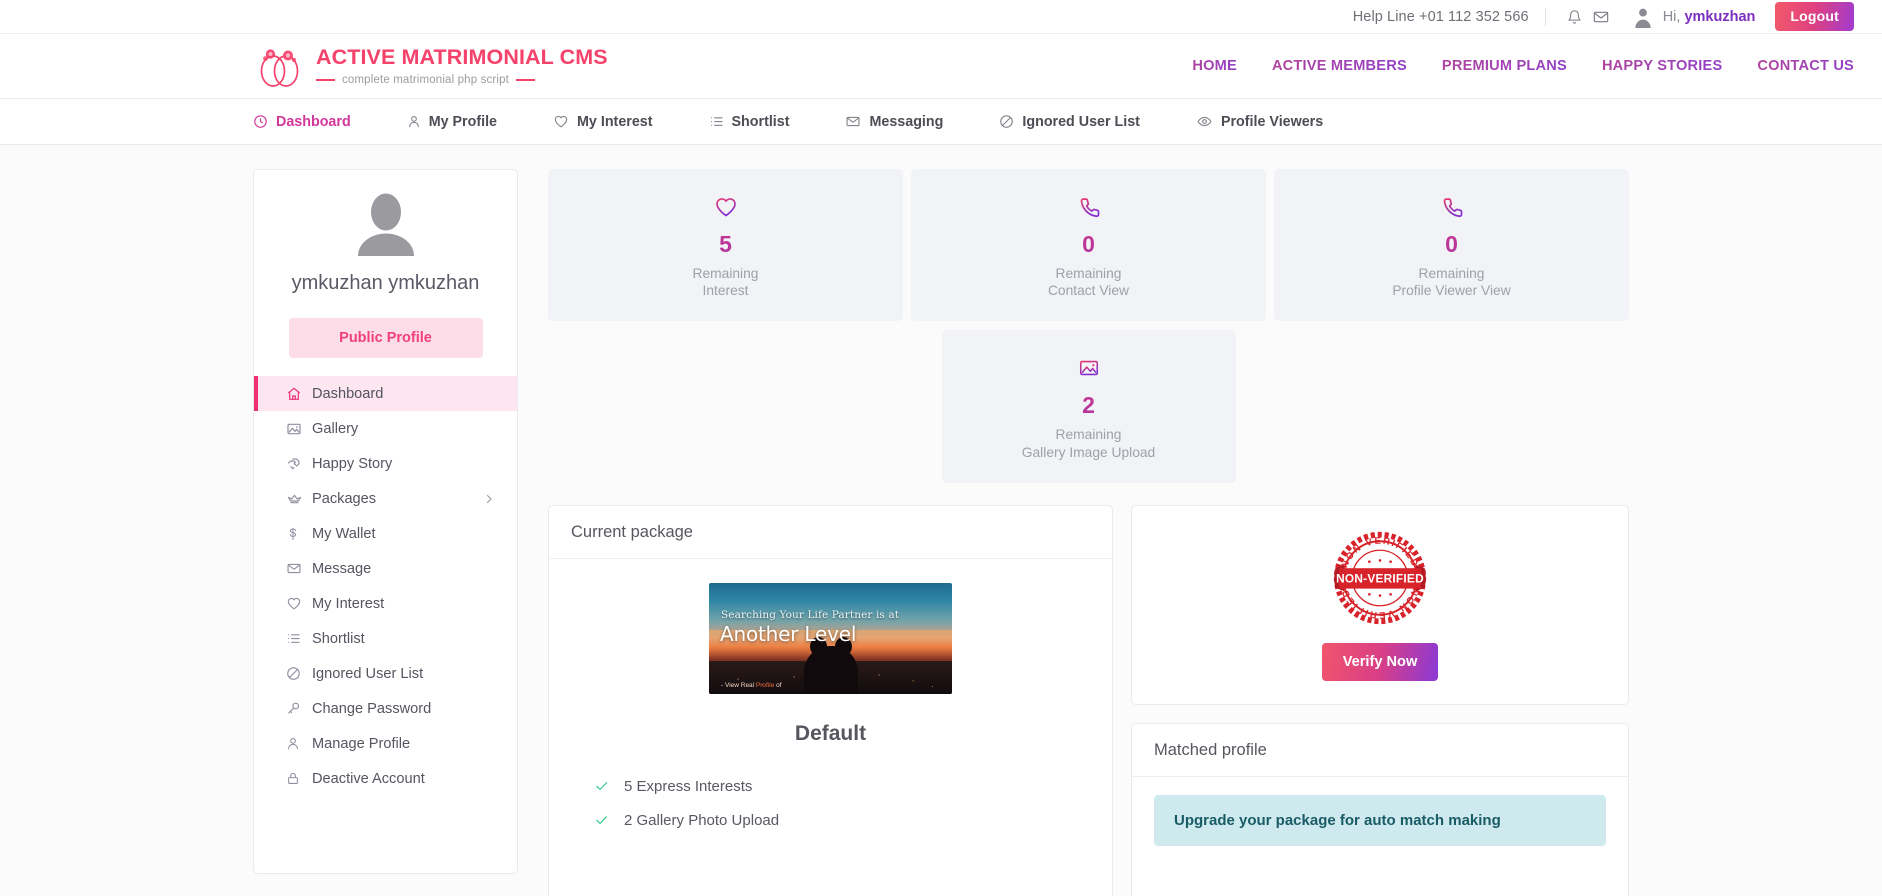 This screenshot has width=1882, height=896. Describe the element at coordinates (760, 121) in the screenshot. I see `tab-label: Shortlist` at that location.